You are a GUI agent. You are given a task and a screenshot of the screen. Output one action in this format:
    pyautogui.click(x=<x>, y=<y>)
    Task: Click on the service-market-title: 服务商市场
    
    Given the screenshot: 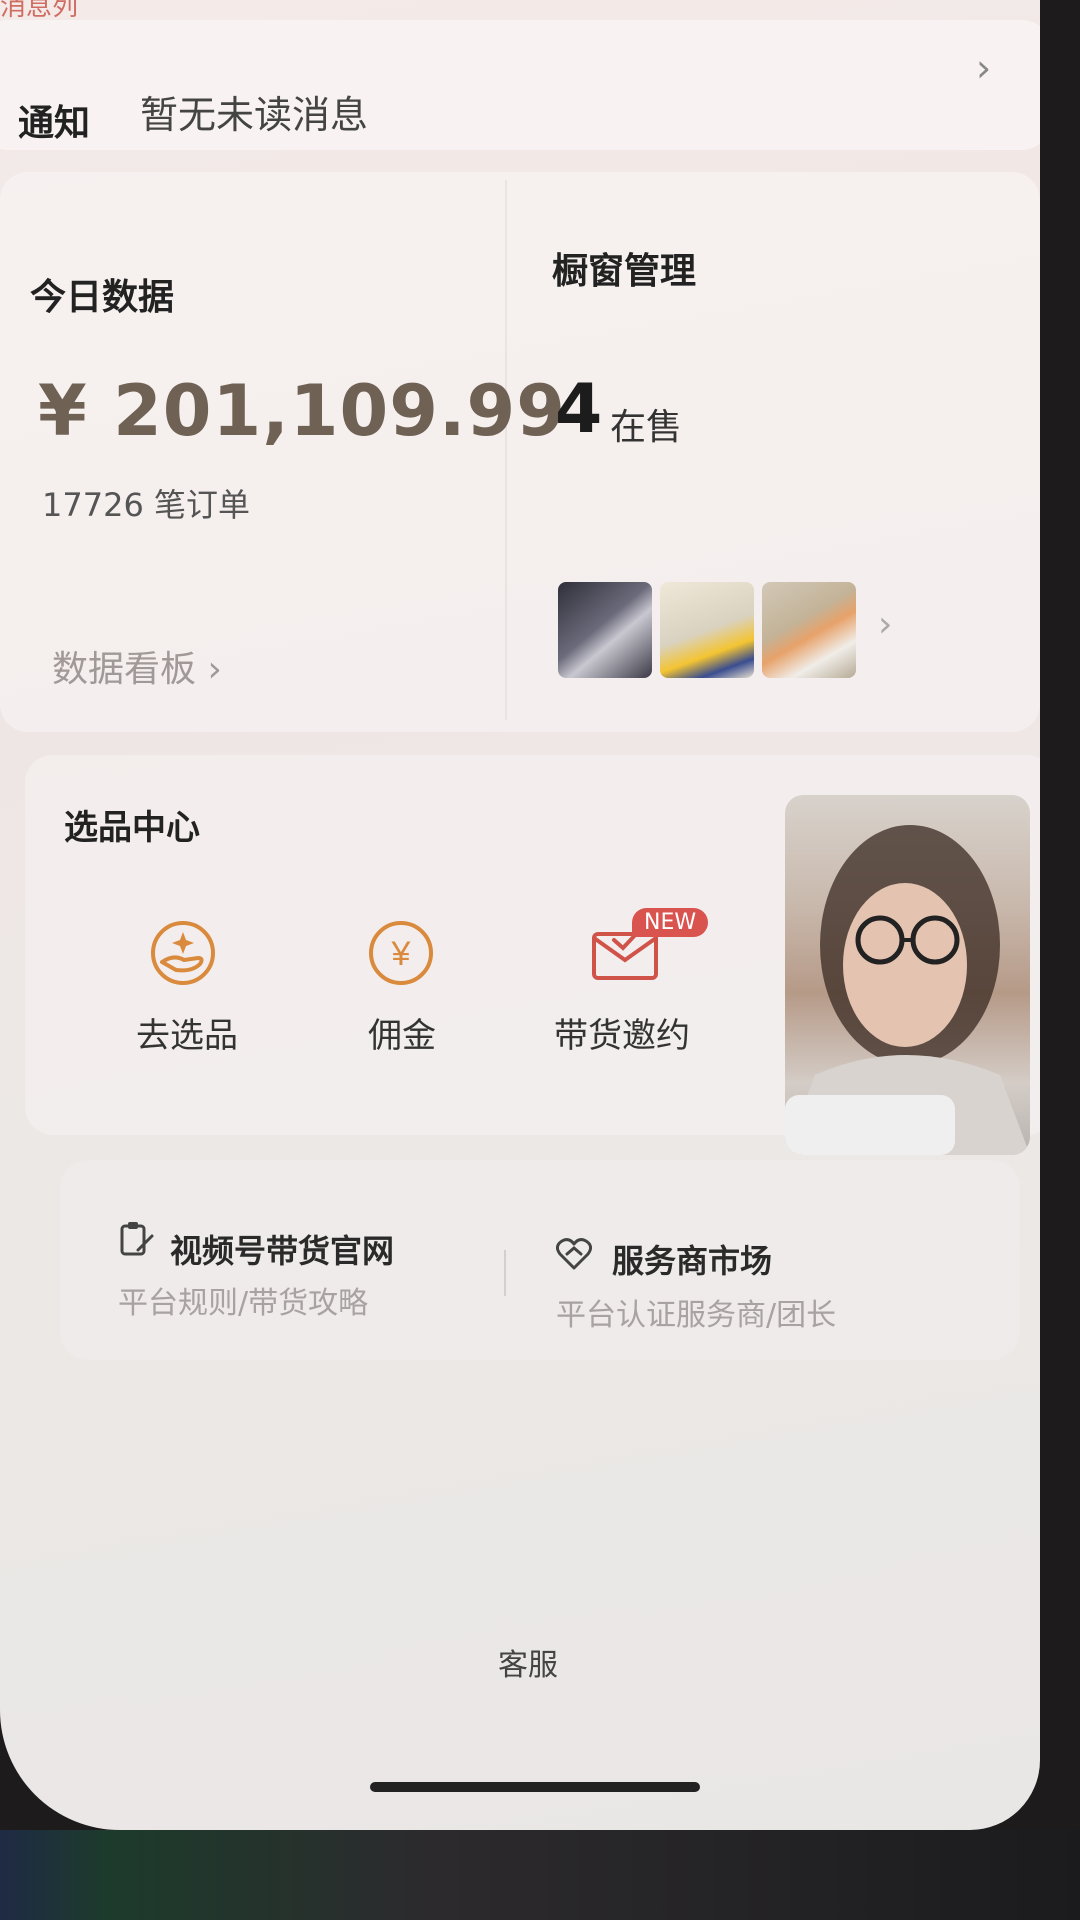 What is the action you would take?
    pyautogui.click(x=692, y=1259)
    